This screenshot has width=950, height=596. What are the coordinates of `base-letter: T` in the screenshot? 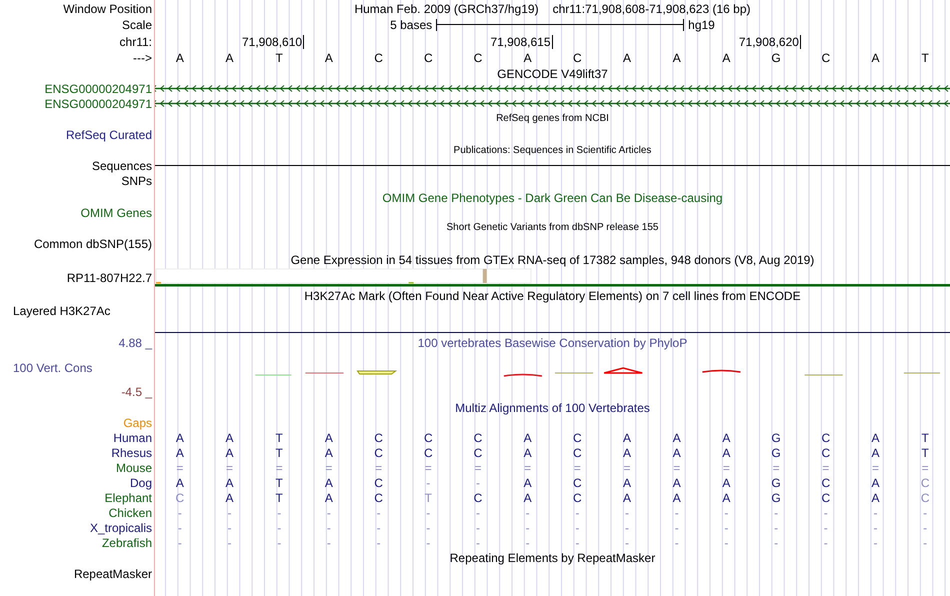 It's located at (925, 58).